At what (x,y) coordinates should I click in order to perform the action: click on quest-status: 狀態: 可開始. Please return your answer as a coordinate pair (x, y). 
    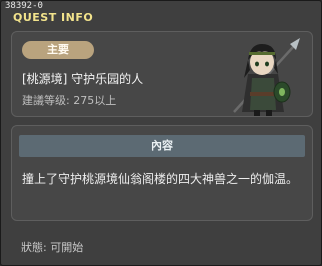
    Looking at the image, I should click on (52, 247).